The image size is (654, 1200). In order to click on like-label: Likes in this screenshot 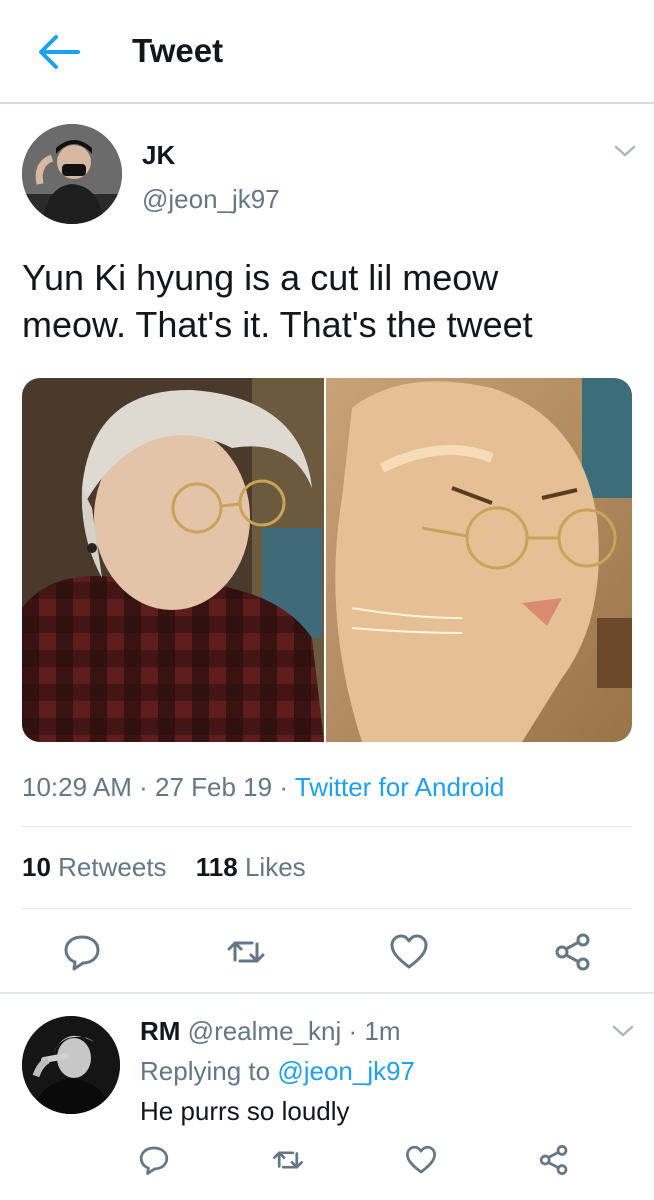, I will do `click(275, 867)`.